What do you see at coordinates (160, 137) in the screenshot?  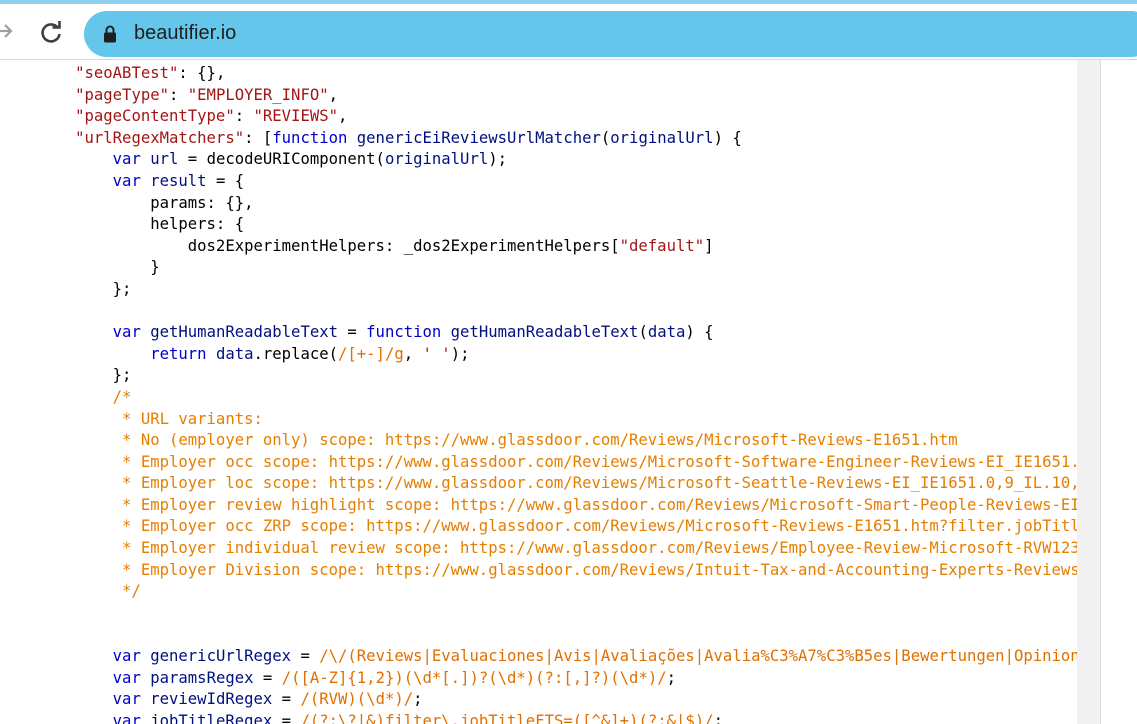 I see `code-token: "urlRegexMatchers"` at bounding box center [160, 137].